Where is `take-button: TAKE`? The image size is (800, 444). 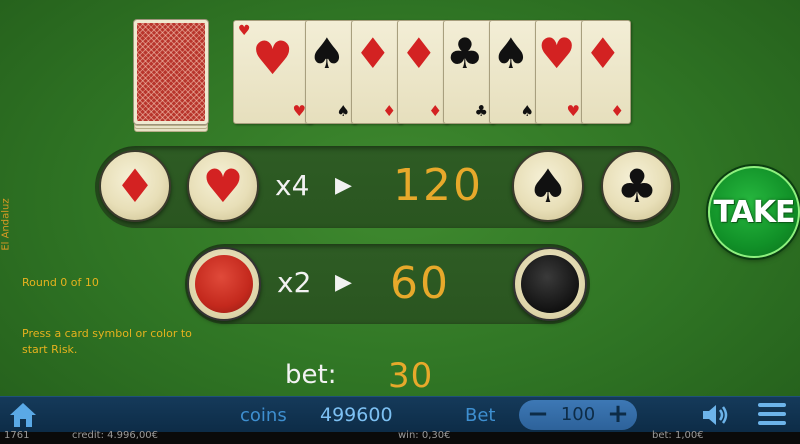
take-button: TAKE is located at coordinates (754, 212).